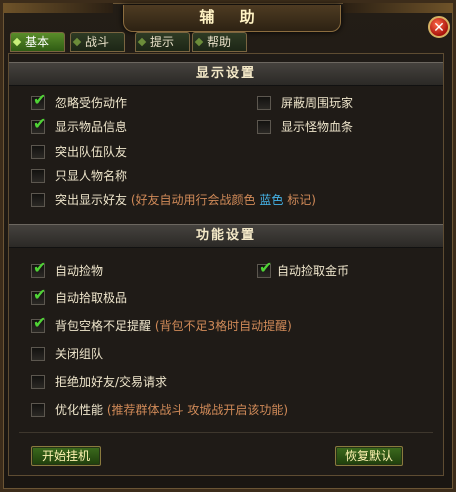 The height and width of the screenshot is (492, 456). Describe the element at coordinates (439, 27) in the screenshot. I see `close-icon: ✕` at that location.